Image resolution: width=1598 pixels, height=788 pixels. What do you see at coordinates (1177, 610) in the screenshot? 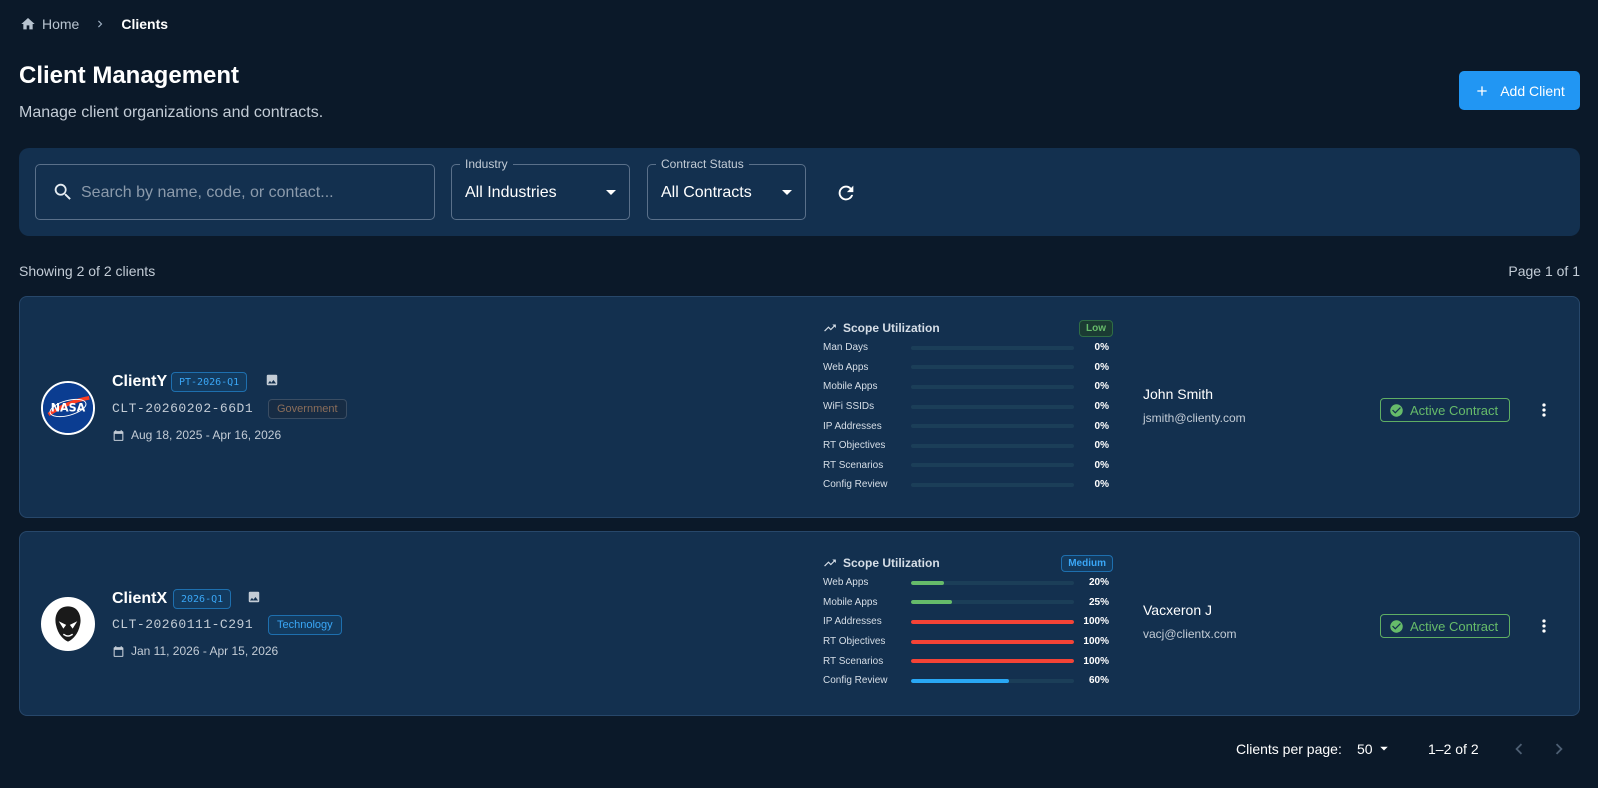
I see `contact-name: Vacxeron J` at bounding box center [1177, 610].